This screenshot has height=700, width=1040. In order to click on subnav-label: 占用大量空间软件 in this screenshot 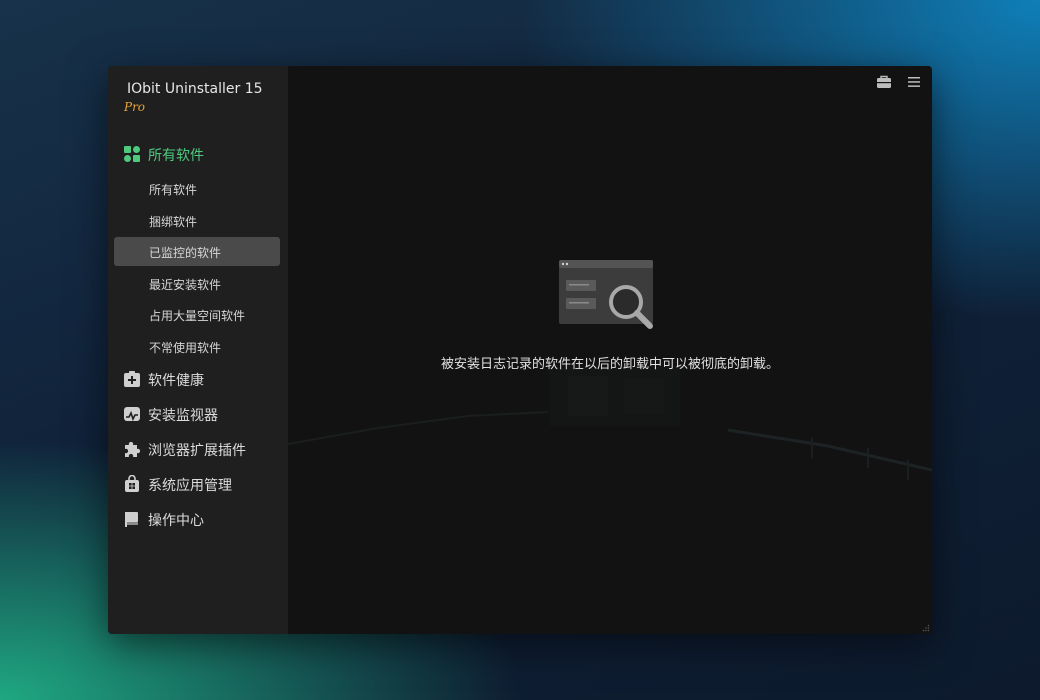, I will do `click(197, 316)`.